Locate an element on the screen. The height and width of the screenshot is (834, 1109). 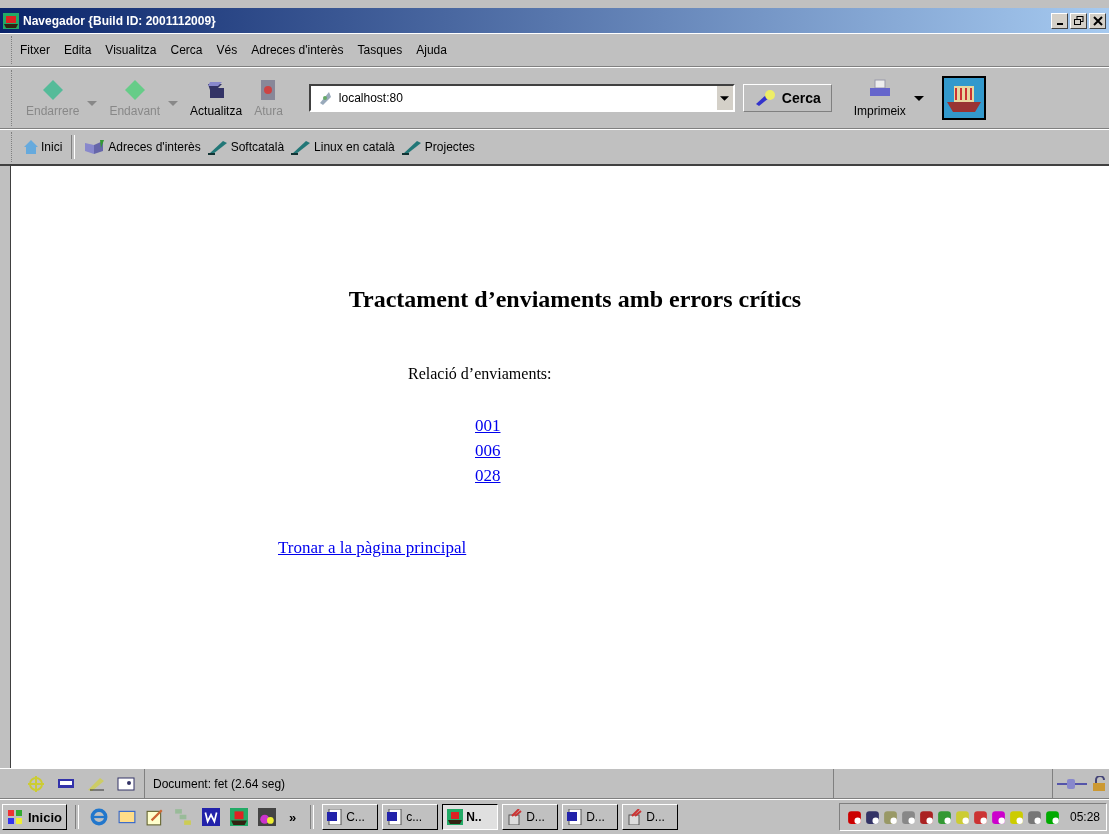
menu-item: Edita is located at coordinates (78, 50).